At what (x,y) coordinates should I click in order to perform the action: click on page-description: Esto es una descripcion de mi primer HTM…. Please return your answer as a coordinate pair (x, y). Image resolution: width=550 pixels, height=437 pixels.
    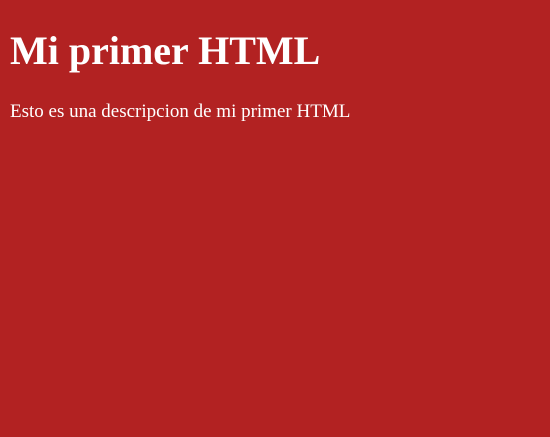
    Looking at the image, I should click on (180, 111).